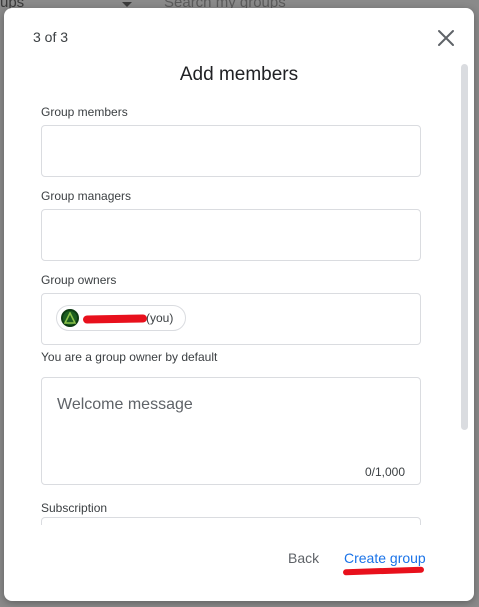 Image resolution: width=479 pixels, height=607 pixels. What do you see at coordinates (86, 196) in the screenshot?
I see `group-managers-label: Group managers` at bounding box center [86, 196].